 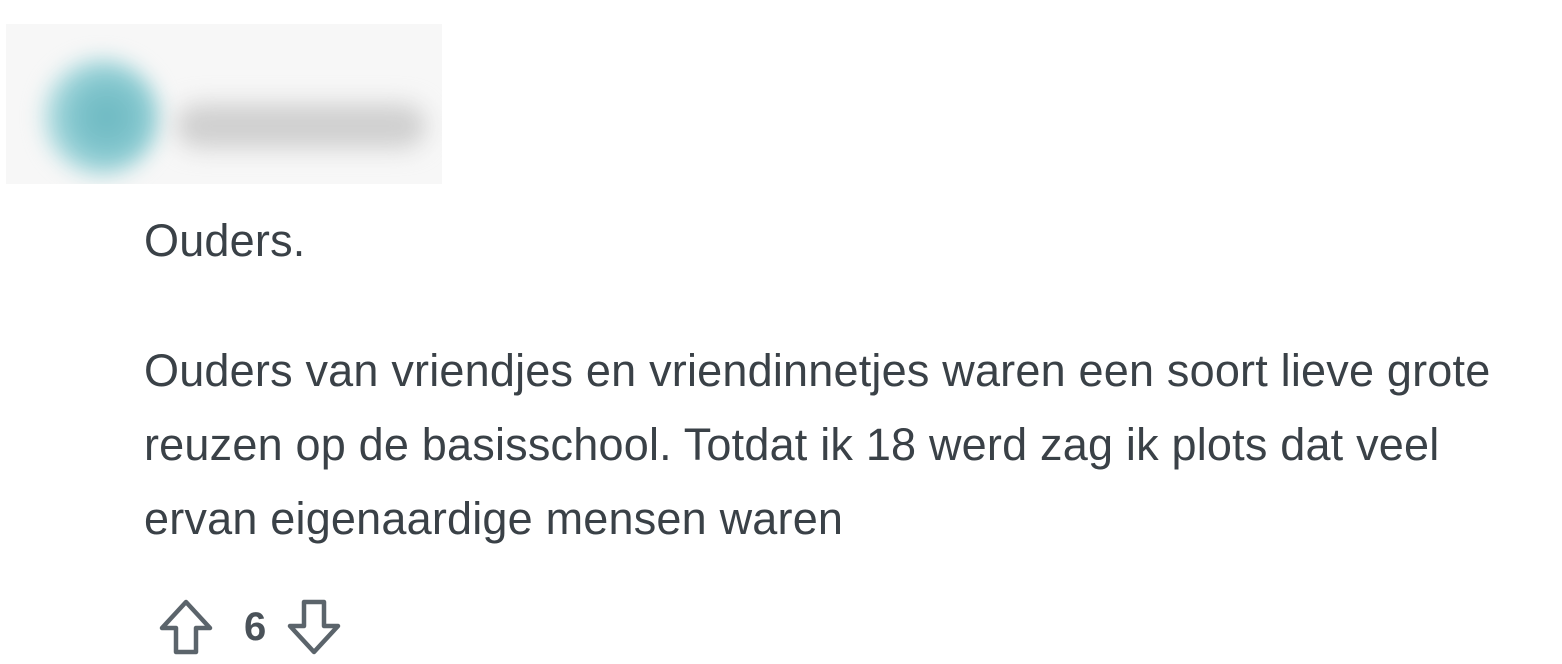 I want to click on vote-bar: 6, so click(x=250, y=627).